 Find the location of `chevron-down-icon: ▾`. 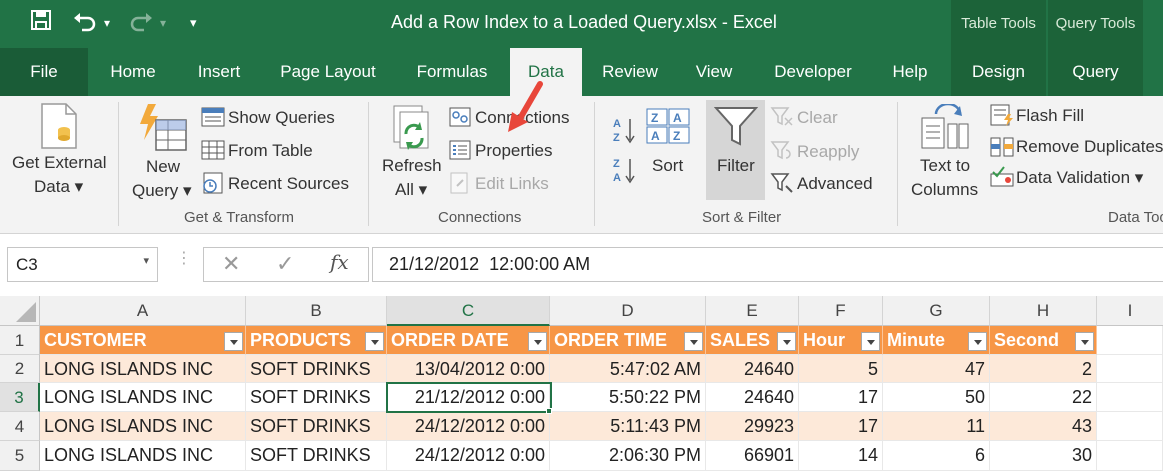

chevron-down-icon: ▾ is located at coordinates (146, 260).